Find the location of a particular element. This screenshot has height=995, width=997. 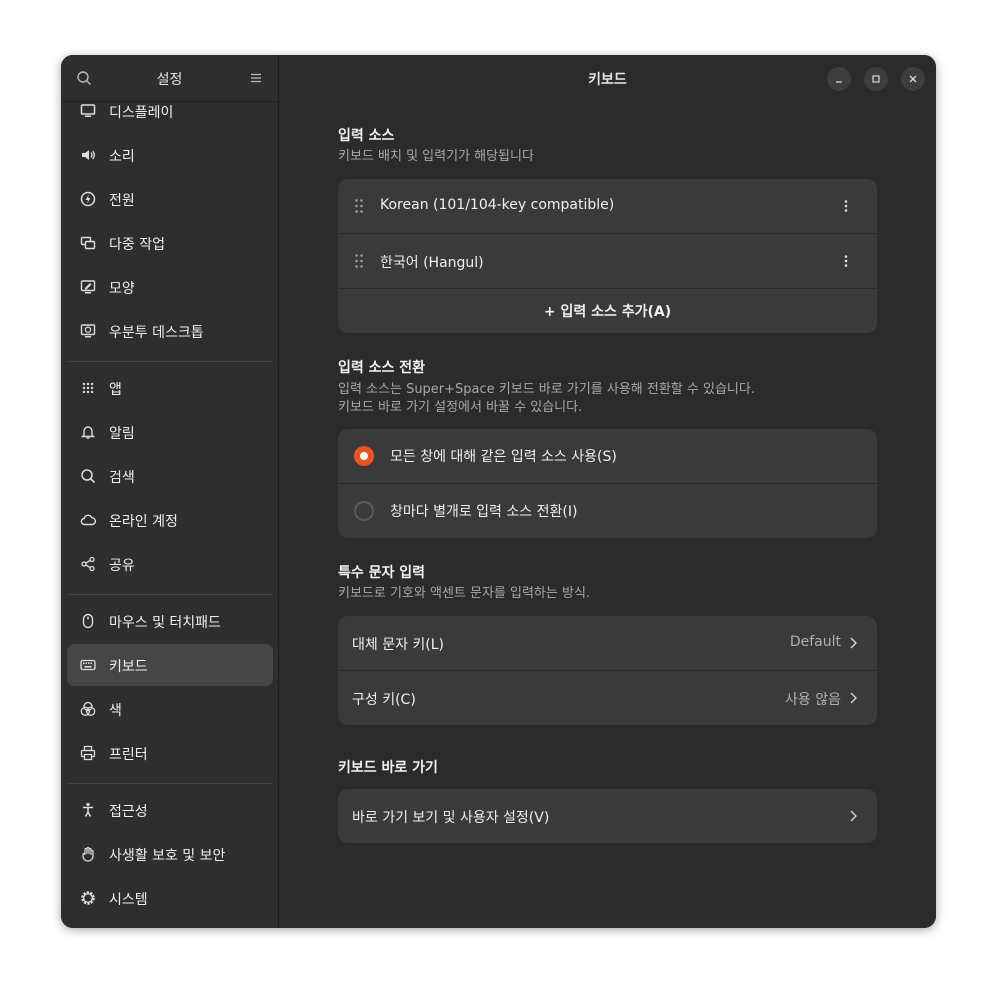

minimize-button is located at coordinates (839, 79).